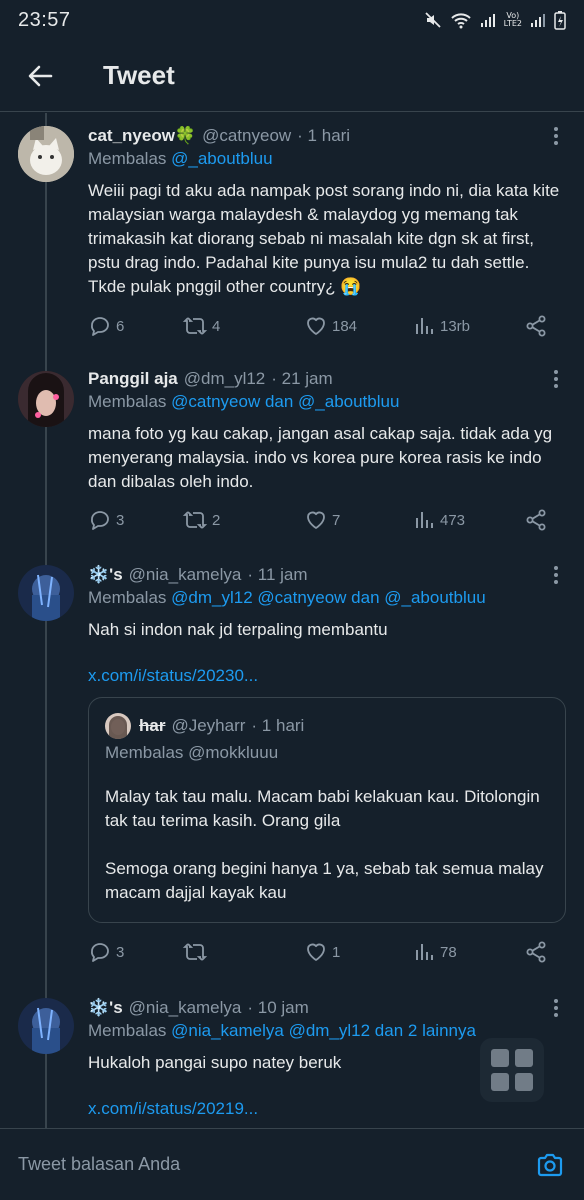 This screenshot has width=584, height=1200. I want to click on battery-charging-icon, so click(560, 20).